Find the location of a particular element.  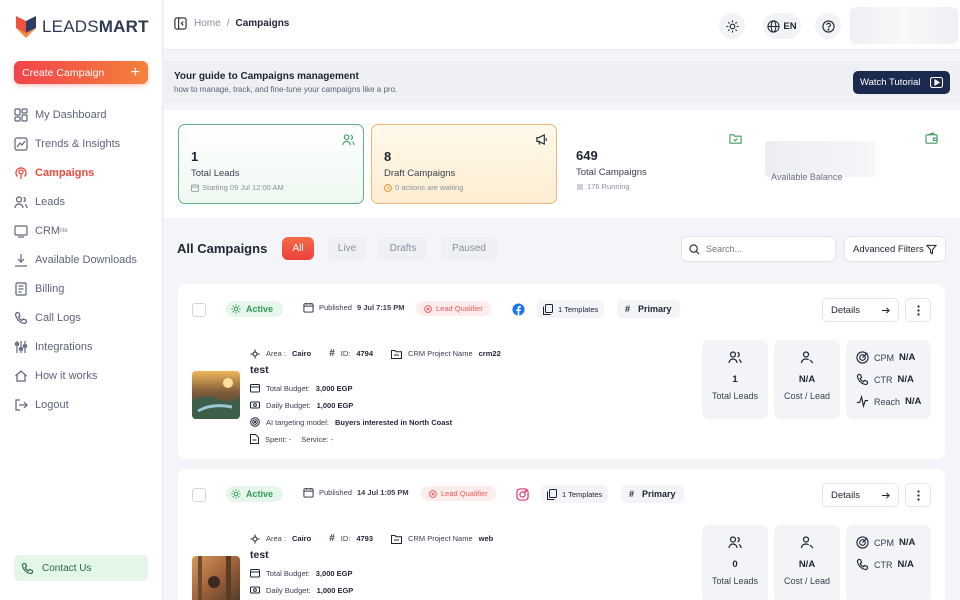

logo-mark-icon is located at coordinates (26, 27).